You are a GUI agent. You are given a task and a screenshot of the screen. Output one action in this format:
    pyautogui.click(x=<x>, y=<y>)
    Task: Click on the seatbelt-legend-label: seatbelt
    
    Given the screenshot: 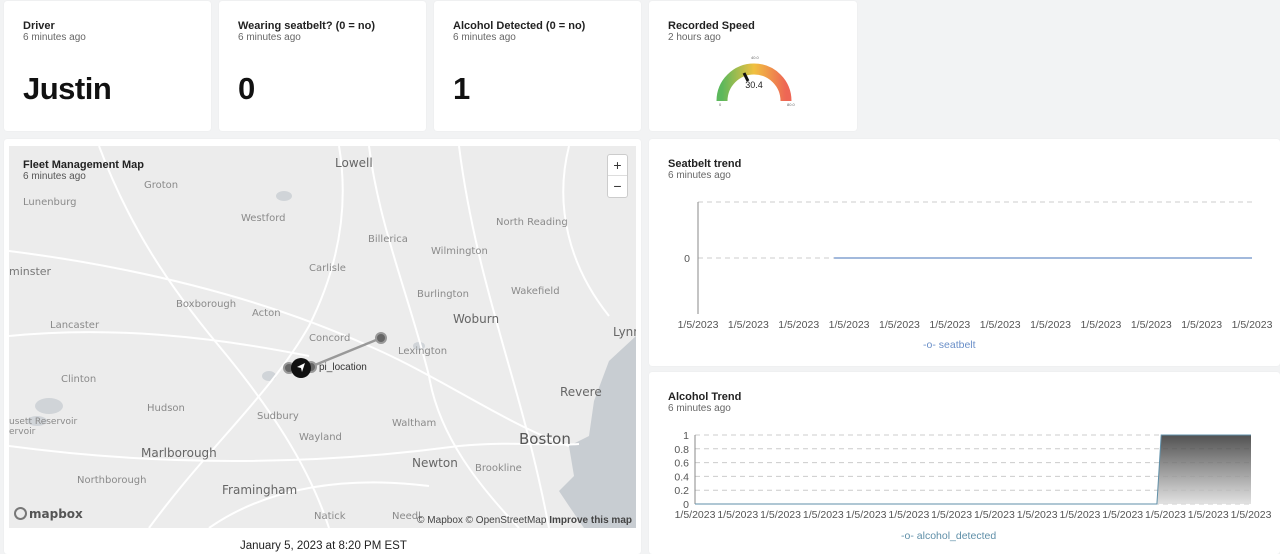 What is the action you would take?
    pyautogui.click(x=957, y=345)
    